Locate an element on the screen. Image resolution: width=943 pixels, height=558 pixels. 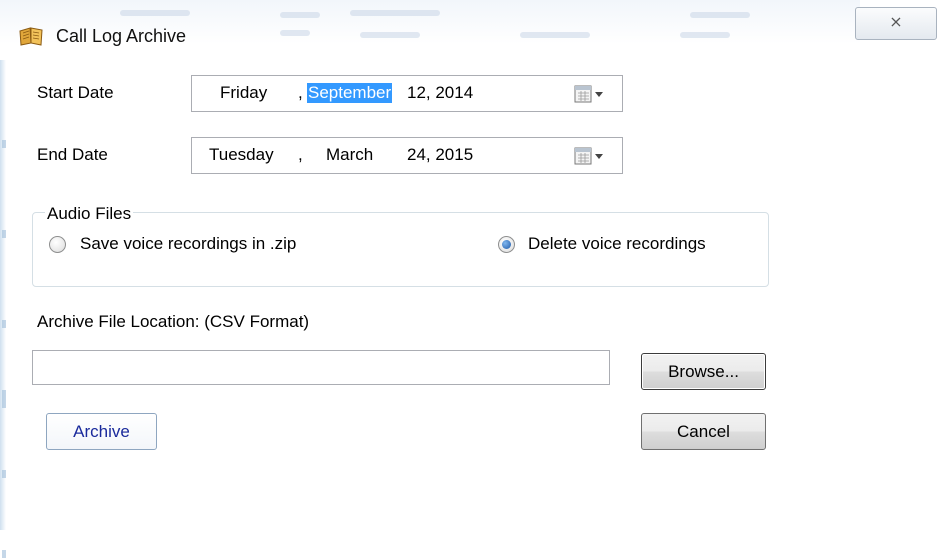
window-title: Call Log Archive is located at coordinates (121, 36).